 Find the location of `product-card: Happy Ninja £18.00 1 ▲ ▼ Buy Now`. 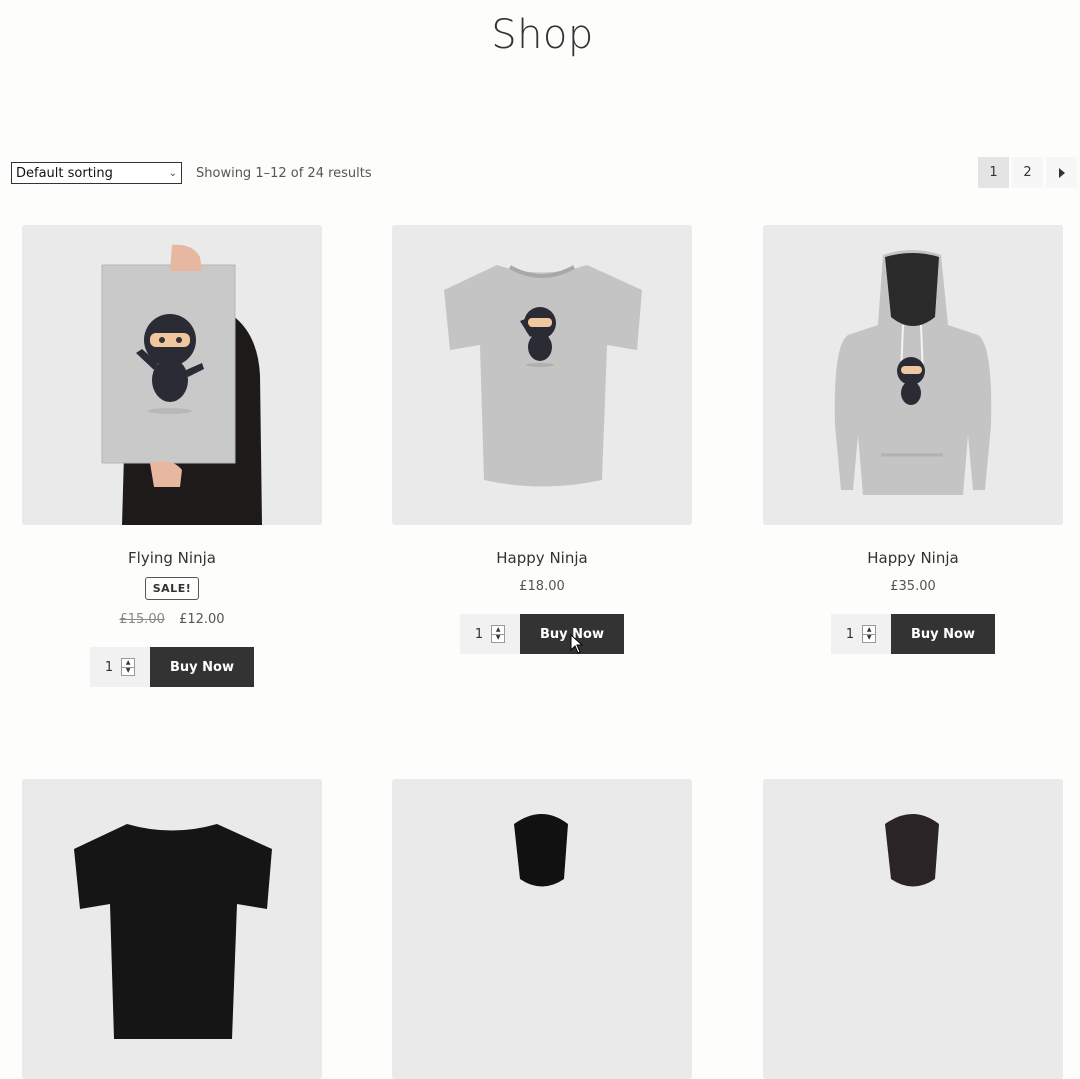

product-card: Happy Ninja £18.00 1 ▲ ▼ Buy Now is located at coordinates (542, 439).